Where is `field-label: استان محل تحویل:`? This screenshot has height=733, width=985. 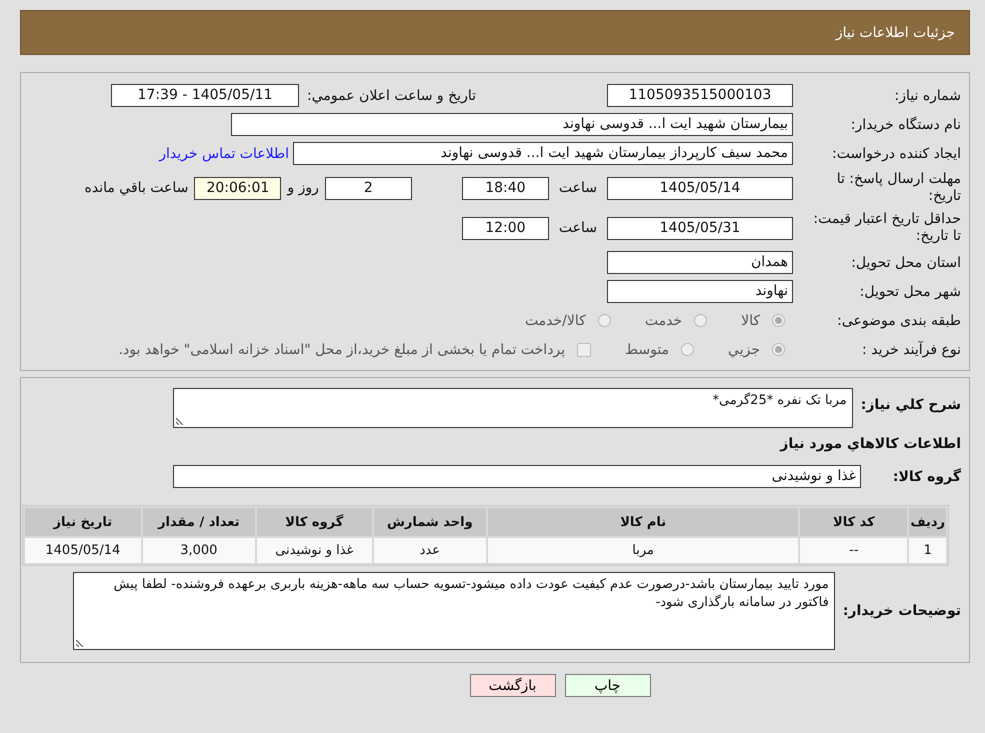 field-label: استان محل تحویل: is located at coordinates (906, 262).